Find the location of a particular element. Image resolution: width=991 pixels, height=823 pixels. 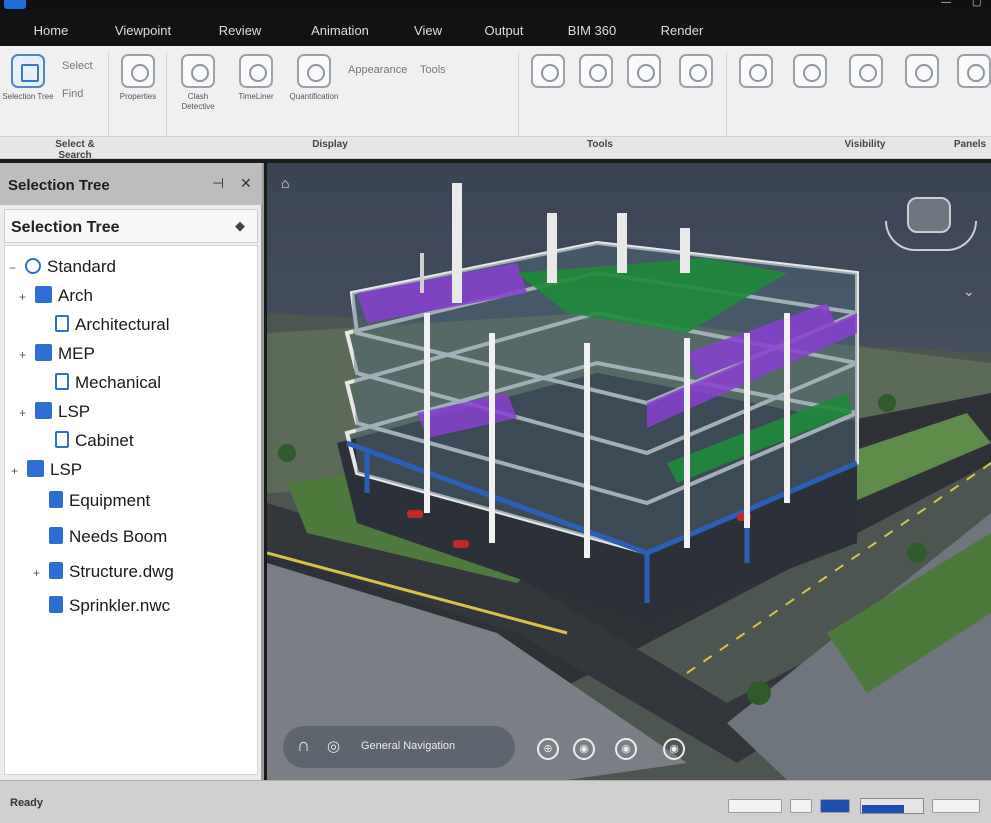

app-icon is located at coordinates (15, 4).